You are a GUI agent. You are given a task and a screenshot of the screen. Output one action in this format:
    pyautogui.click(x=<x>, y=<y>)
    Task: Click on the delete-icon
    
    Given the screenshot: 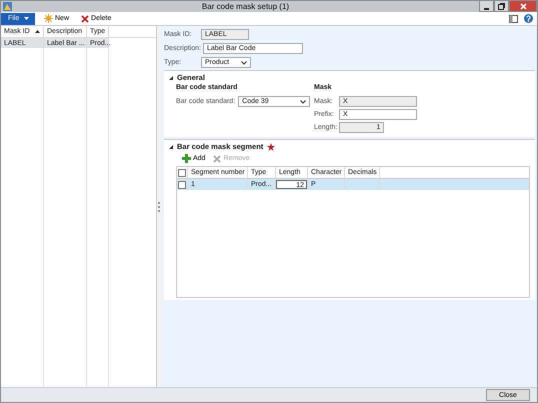 What is the action you would take?
    pyautogui.click(x=85, y=18)
    